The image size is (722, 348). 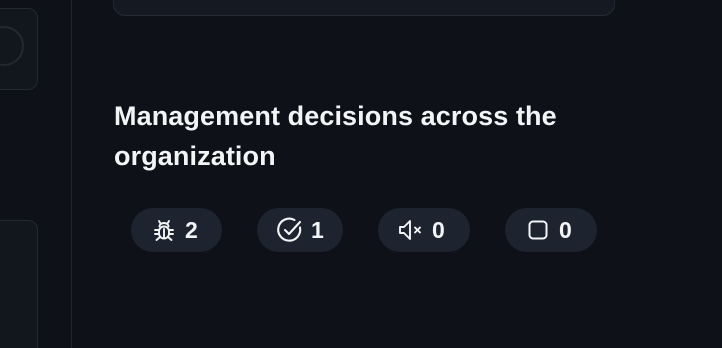 I want to click on bugs-count-badge: 2, so click(x=176, y=230).